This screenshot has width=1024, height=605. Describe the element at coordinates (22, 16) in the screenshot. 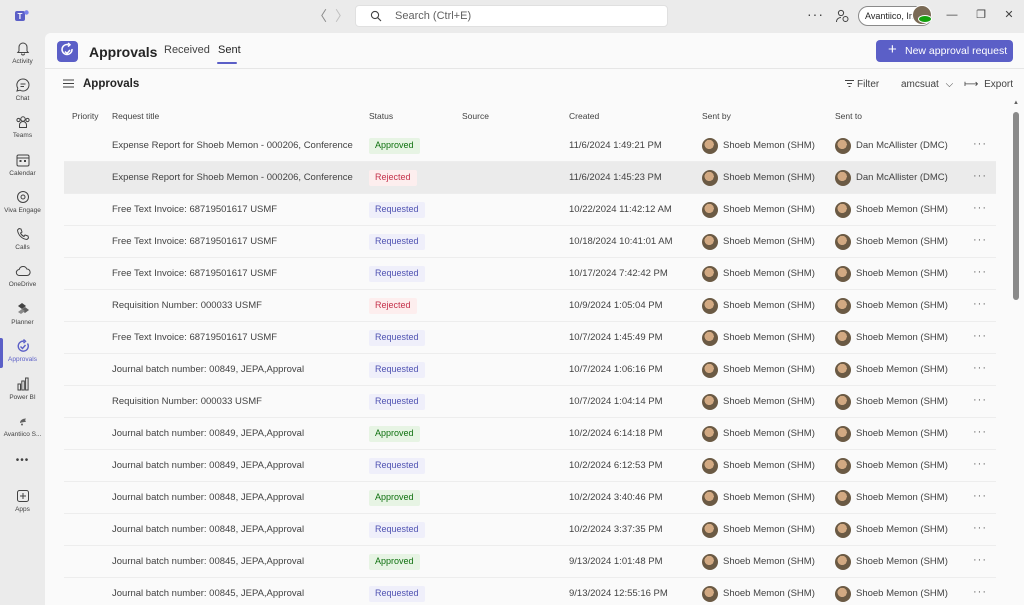

I see `teams-logo-icon: T` at that location.